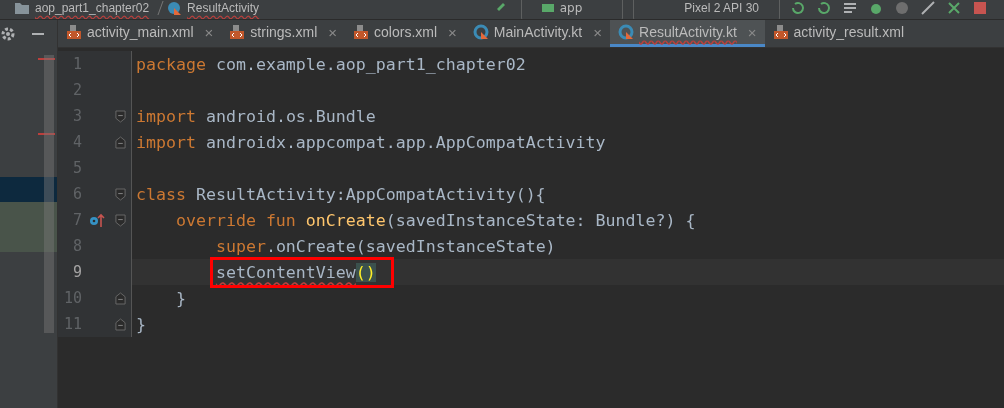 The width and height of the screenshot is (1004, 408). What do you see at coordinates (850, 8) in the screenshot?
I see `lines-icon` at bounding box center [850, 8].